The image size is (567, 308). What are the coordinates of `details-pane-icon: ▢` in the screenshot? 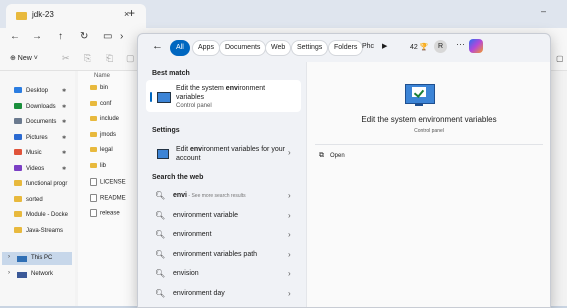 It's located at (560, 58).